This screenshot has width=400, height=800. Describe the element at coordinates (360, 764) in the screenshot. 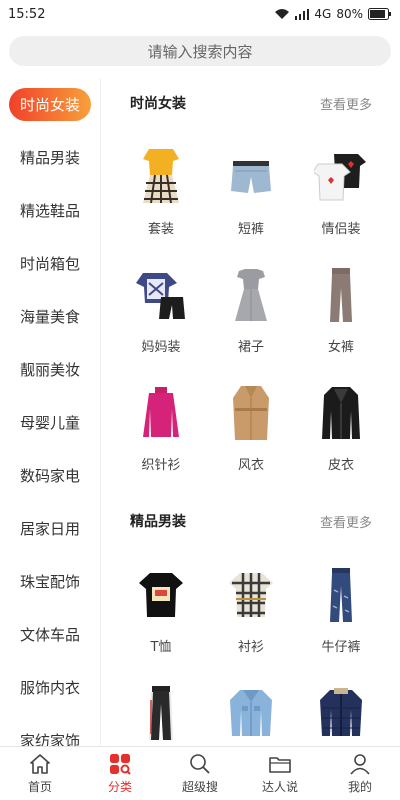

I see `profile-icon` at that location.